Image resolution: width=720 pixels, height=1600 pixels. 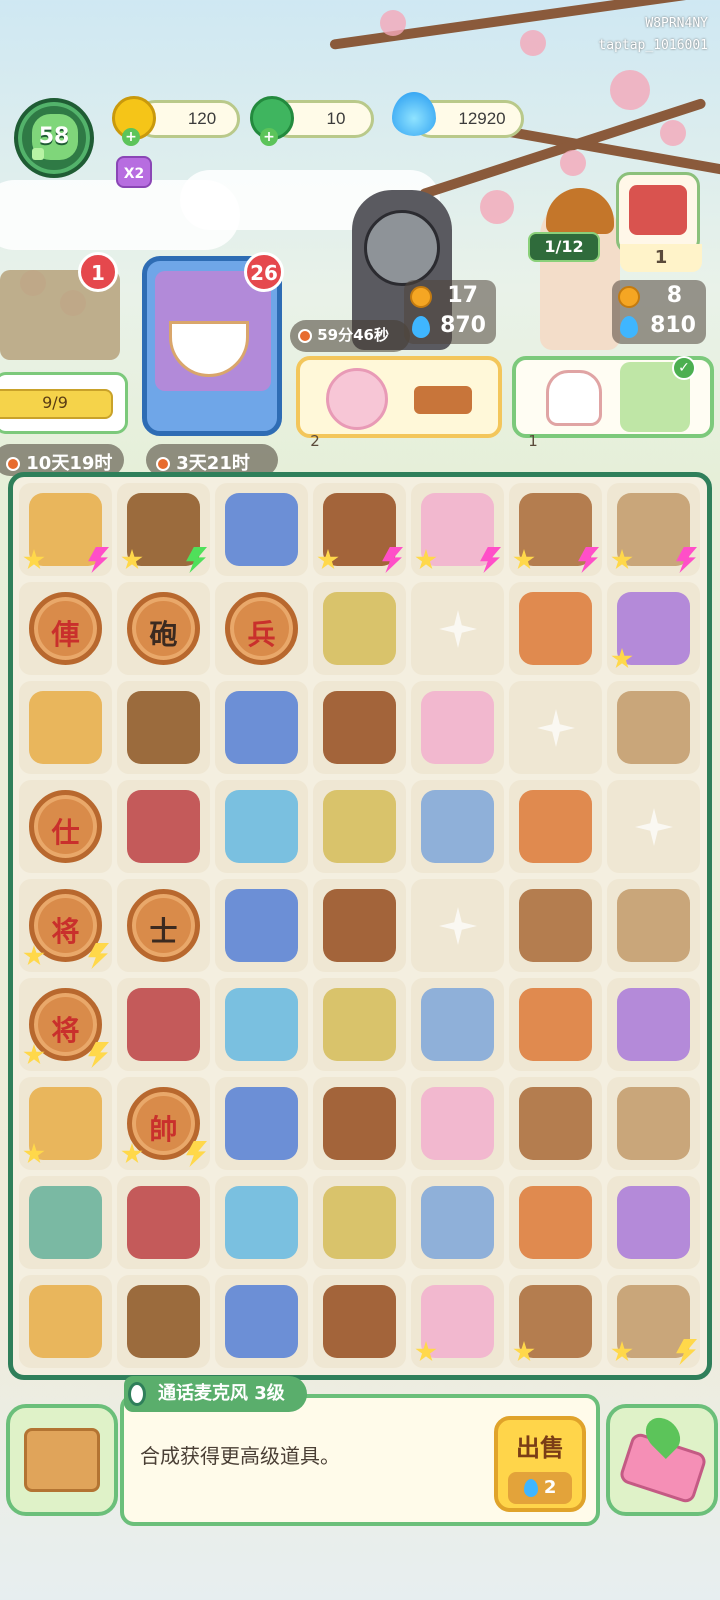 I want to click on board-cell: 砲, so click(x=163, y=628).